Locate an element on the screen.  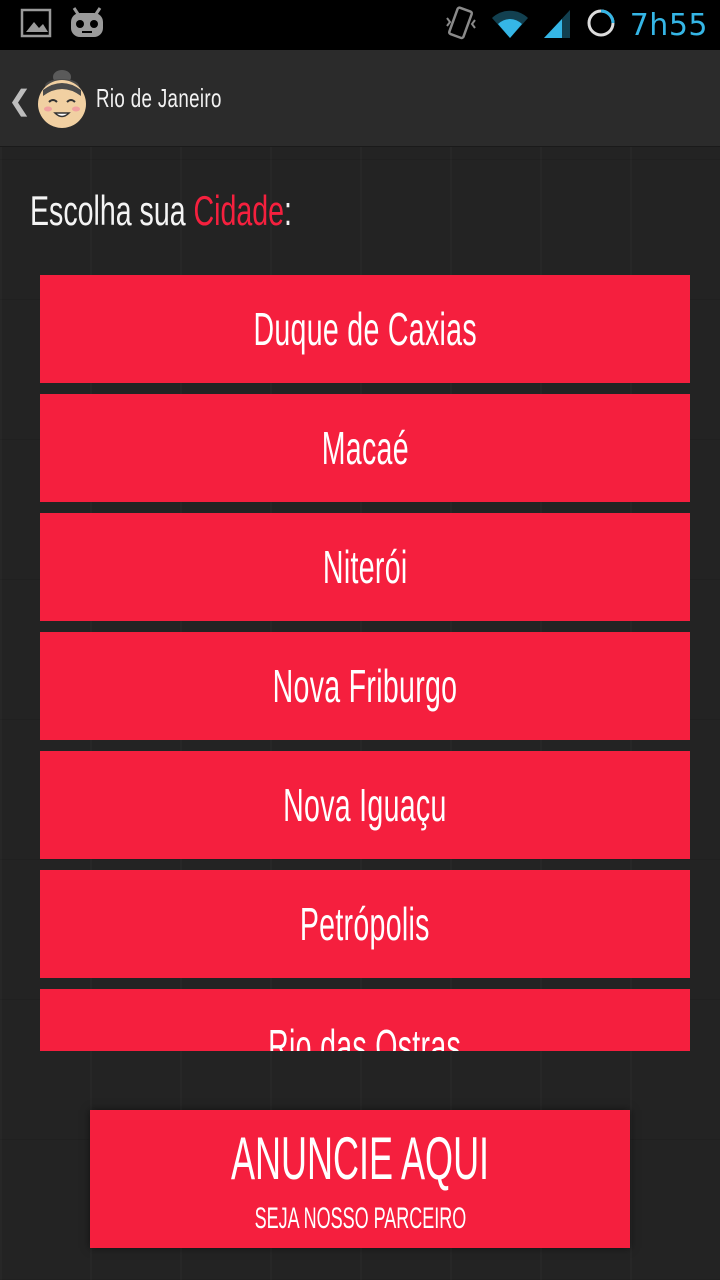
city-button-label: Rio das Ostras is located at coordinates (365, 1035).